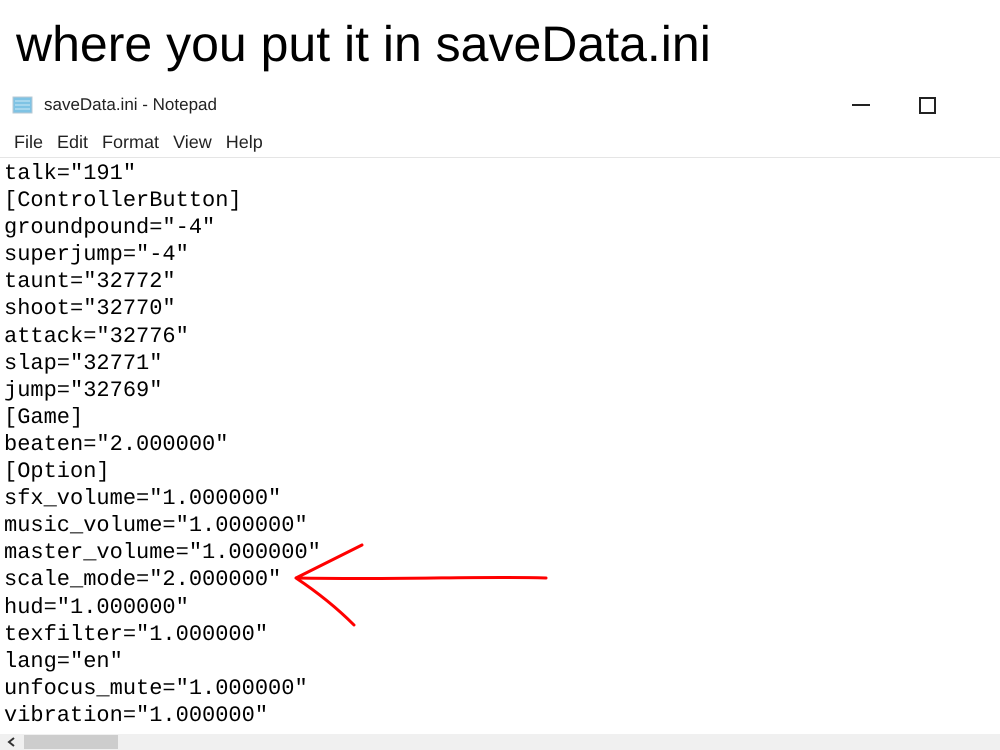 The height and width of the screenshot is (750, 1000). What do you see at coordinates (71, 742) in the screenshot?
I see `scrollbar-thumb` at bounding box center [71, 742].